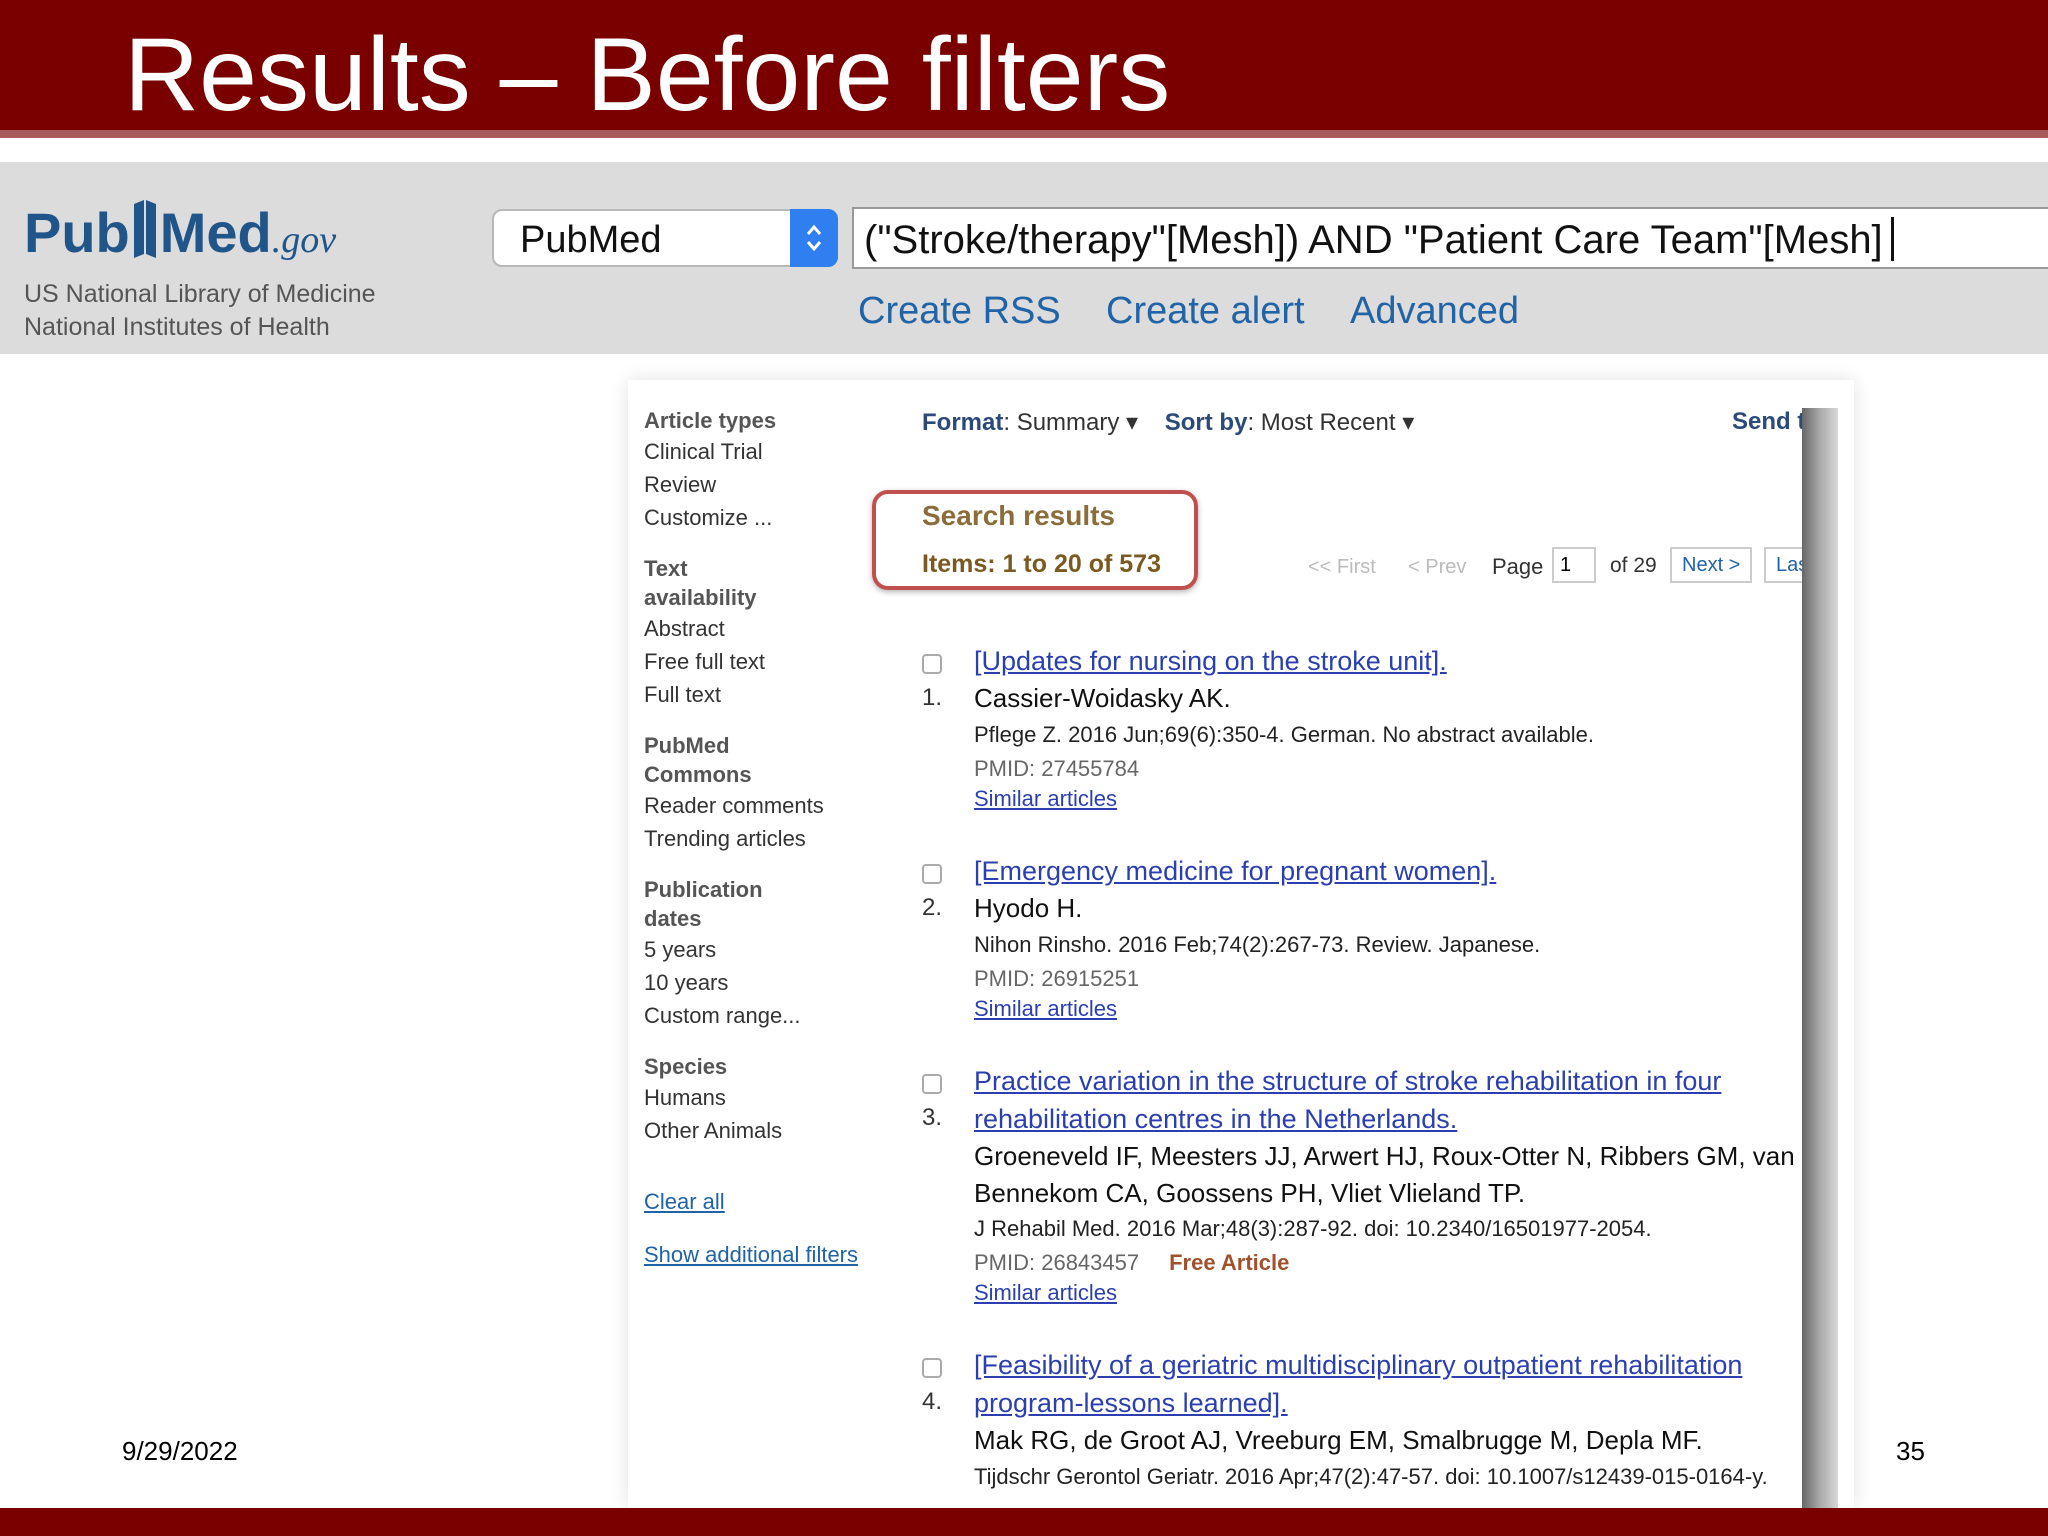 Image resolution: width=2048 pixels, height=1536 pixels. I want to click on format-label: Format, so click(963, 422).